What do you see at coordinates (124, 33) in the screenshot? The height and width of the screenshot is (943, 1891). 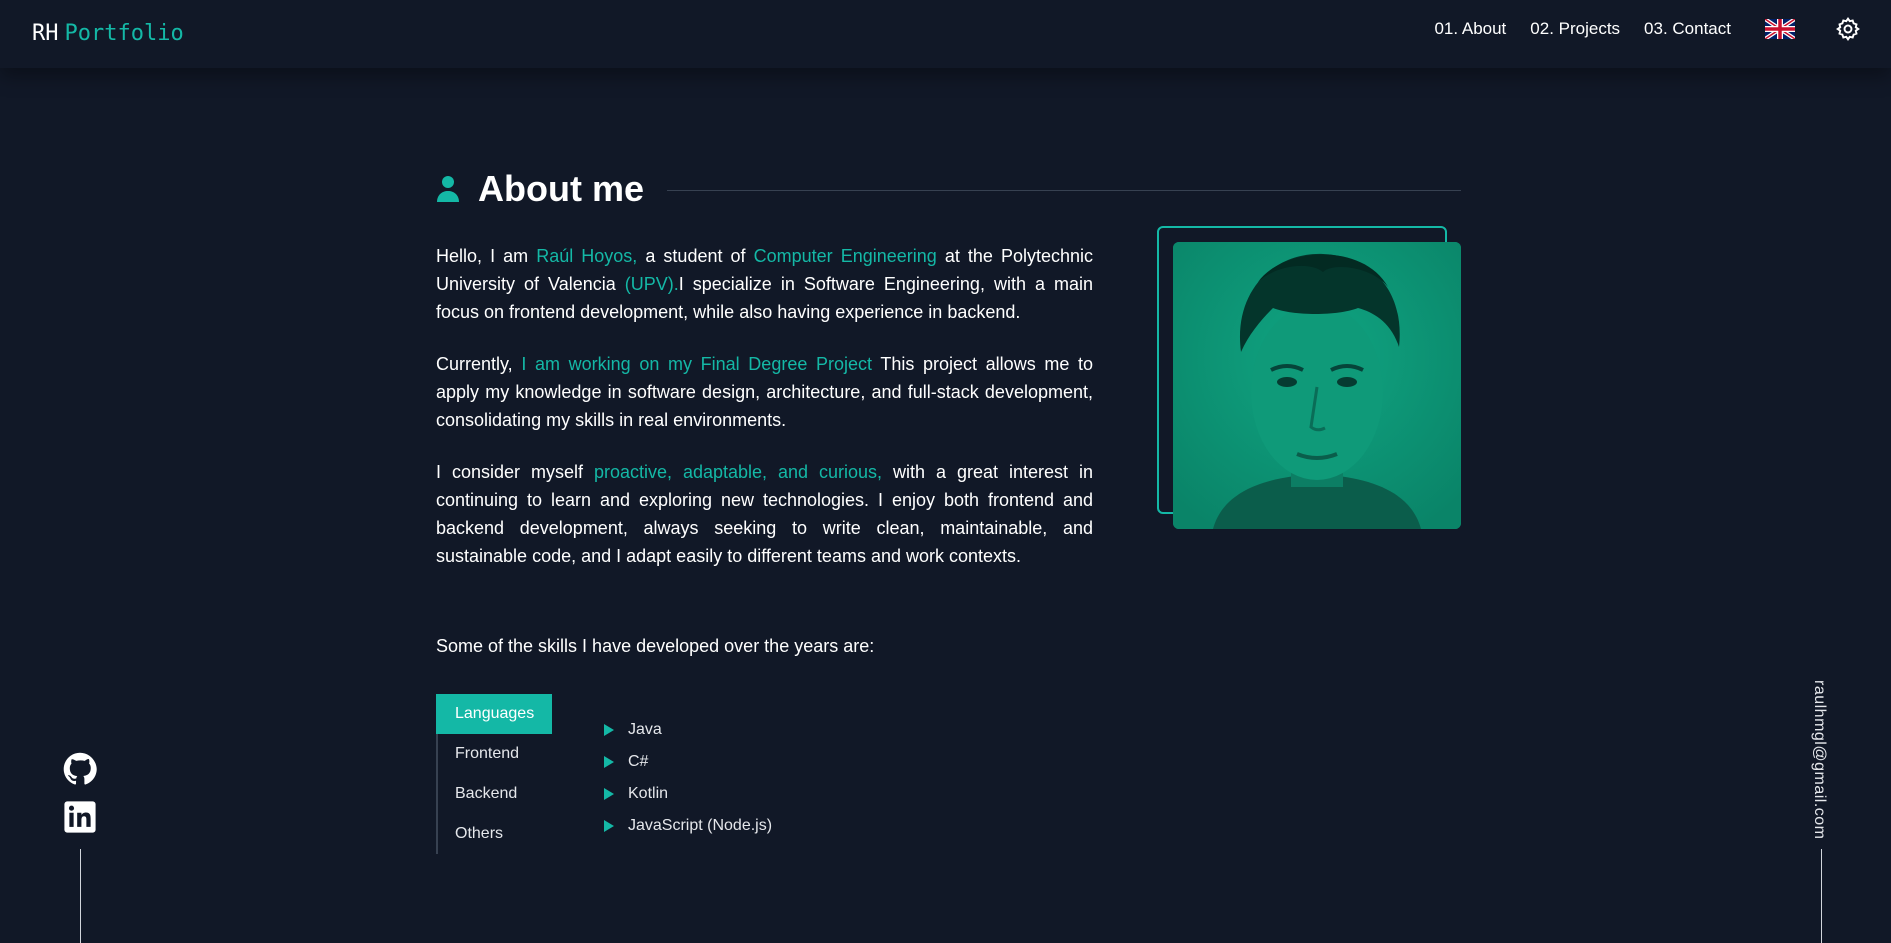 I see `brand-name: Portfolio` at bounding box center [124, 33].